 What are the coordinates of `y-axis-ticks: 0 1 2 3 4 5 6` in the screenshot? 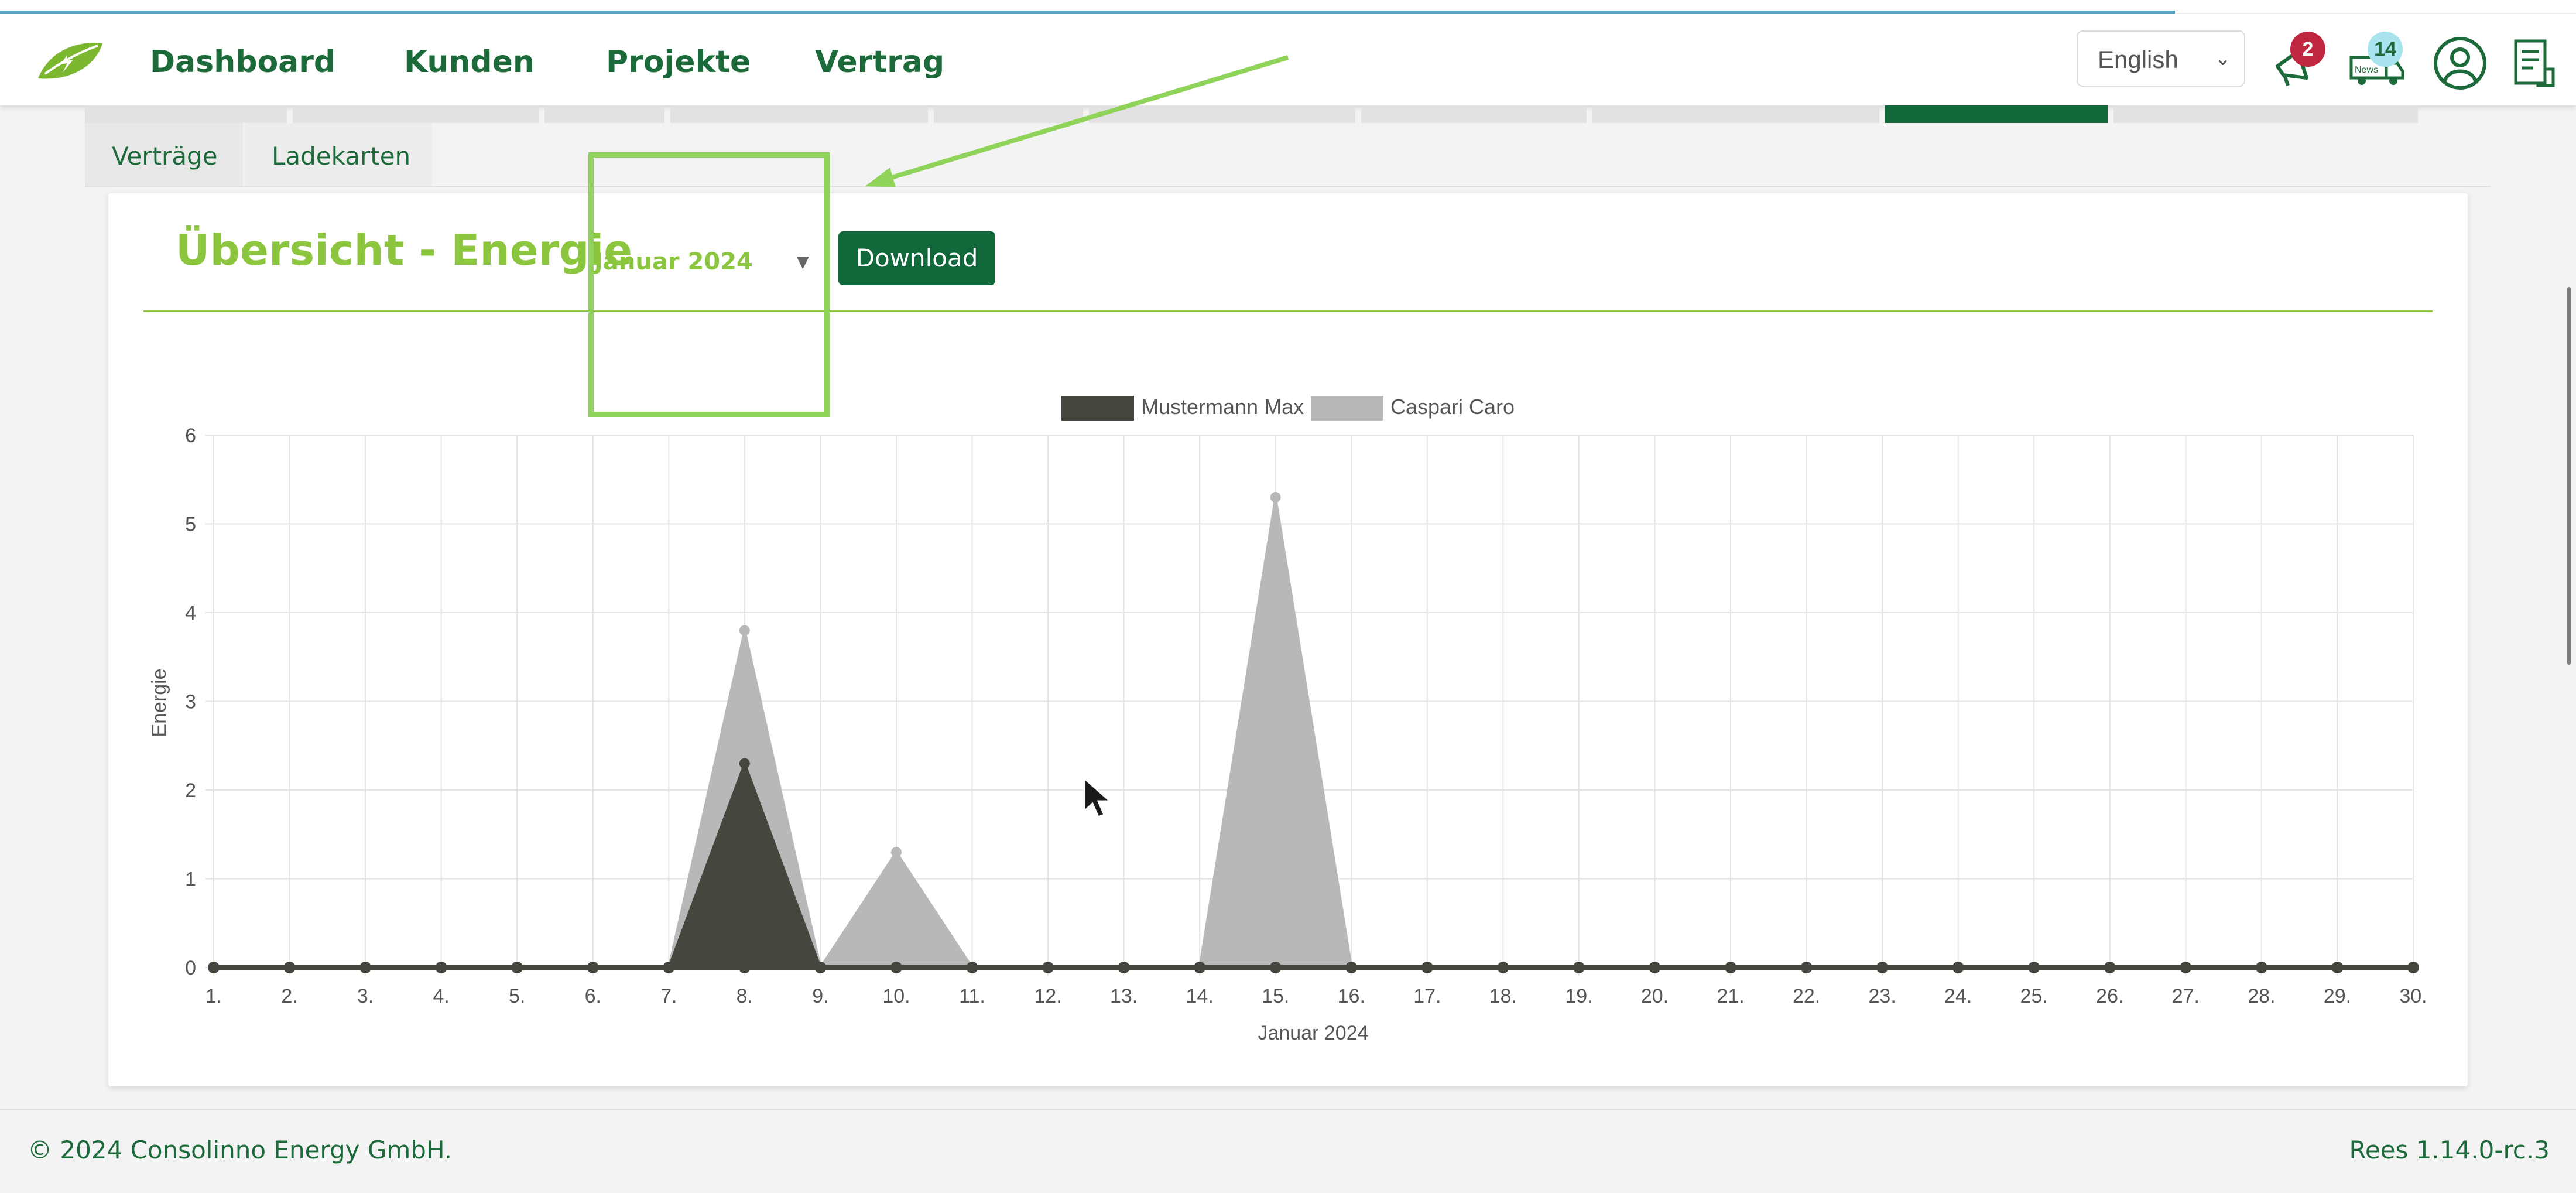 It's located at (190, 702).